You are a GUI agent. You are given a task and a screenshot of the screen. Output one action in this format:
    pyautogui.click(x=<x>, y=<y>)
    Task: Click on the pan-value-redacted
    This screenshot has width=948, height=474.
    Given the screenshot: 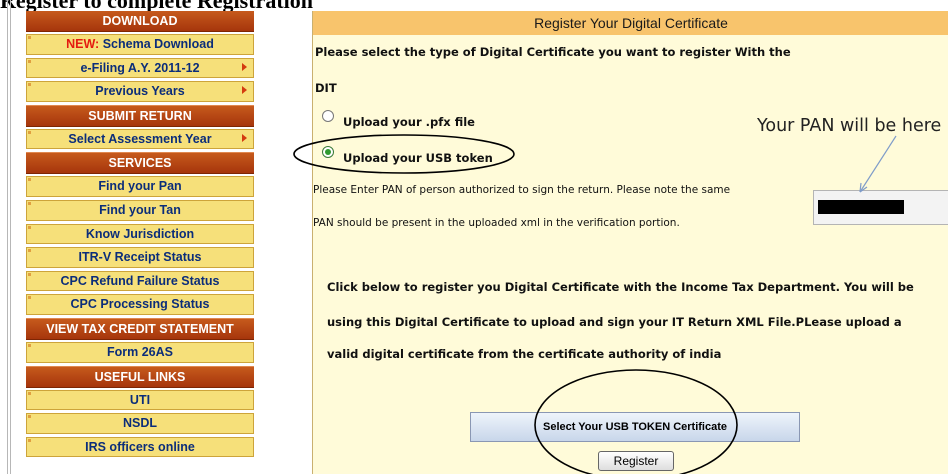 What is the action you would take?
    pyautogui.click(x=861, y=207)
    